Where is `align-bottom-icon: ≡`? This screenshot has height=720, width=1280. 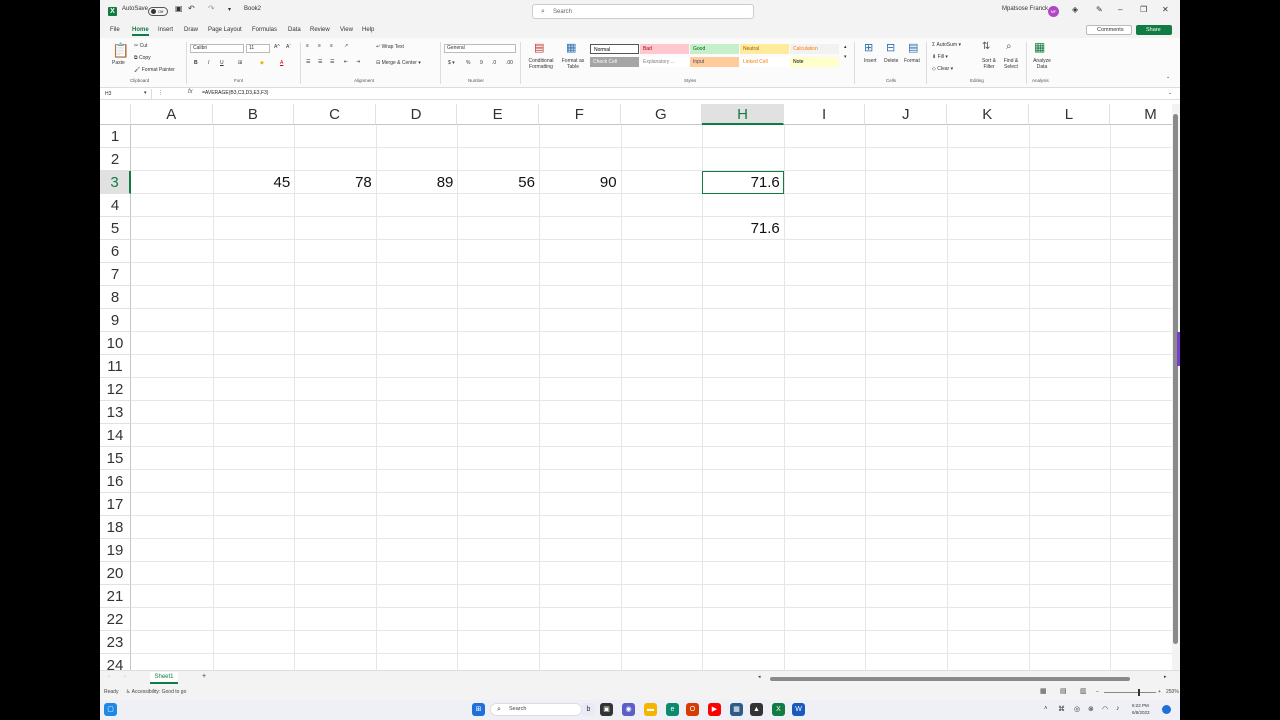 align-bottom-icon: ≡ is located at coordinates (331, 46).